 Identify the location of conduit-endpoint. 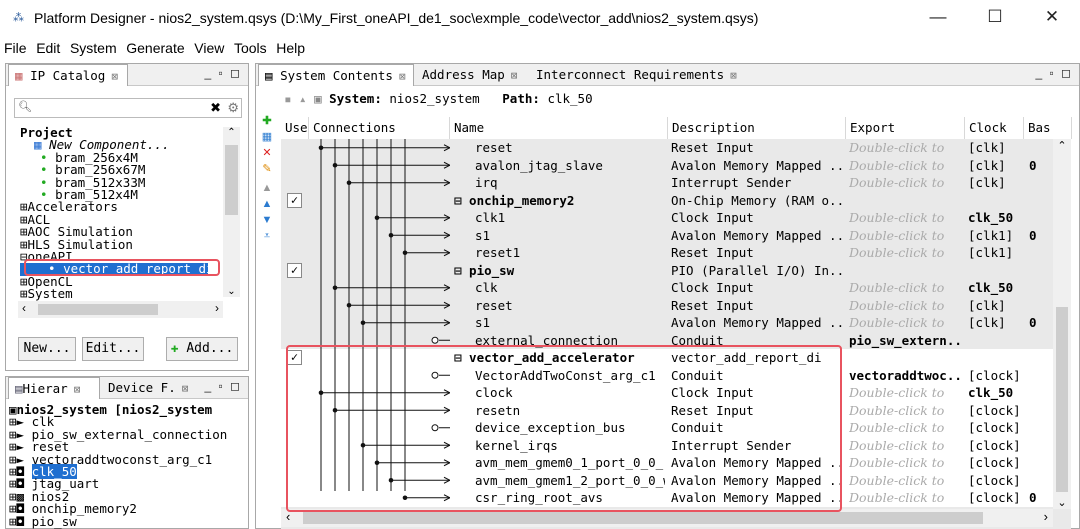
(435, 340).